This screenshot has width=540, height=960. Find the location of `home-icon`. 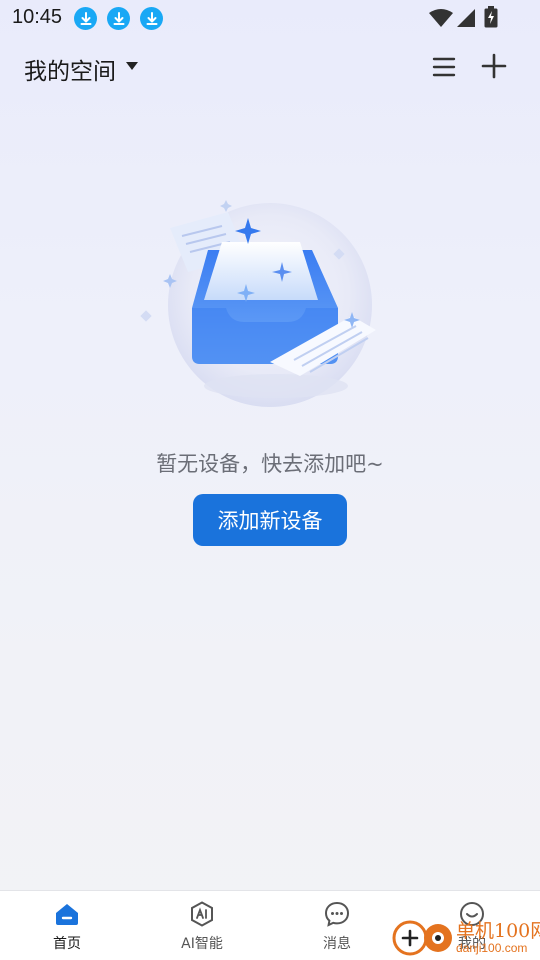

home-icon is located at coordinates (67, 914).